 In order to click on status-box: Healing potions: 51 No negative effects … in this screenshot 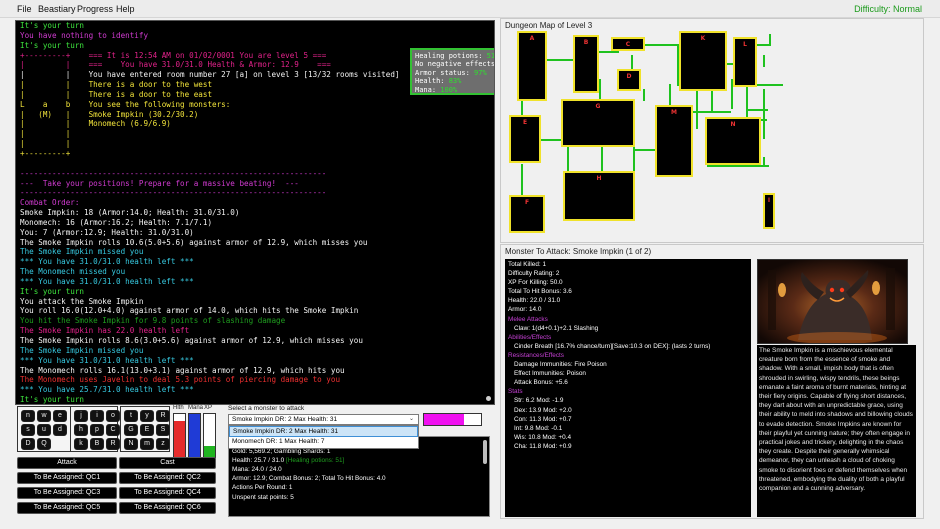, I will do `click(452, 71)`.